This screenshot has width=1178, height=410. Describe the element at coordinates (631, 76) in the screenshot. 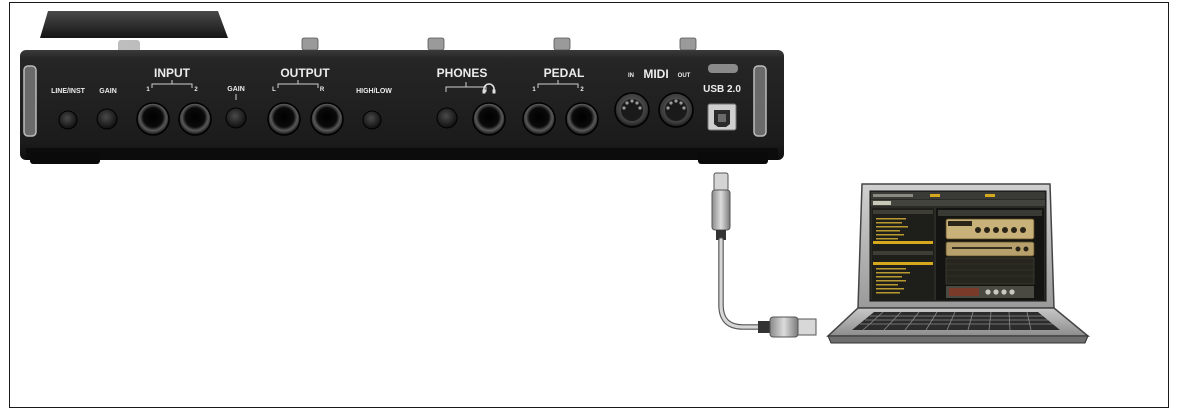

I see `midi-in-label: IN` at that location.